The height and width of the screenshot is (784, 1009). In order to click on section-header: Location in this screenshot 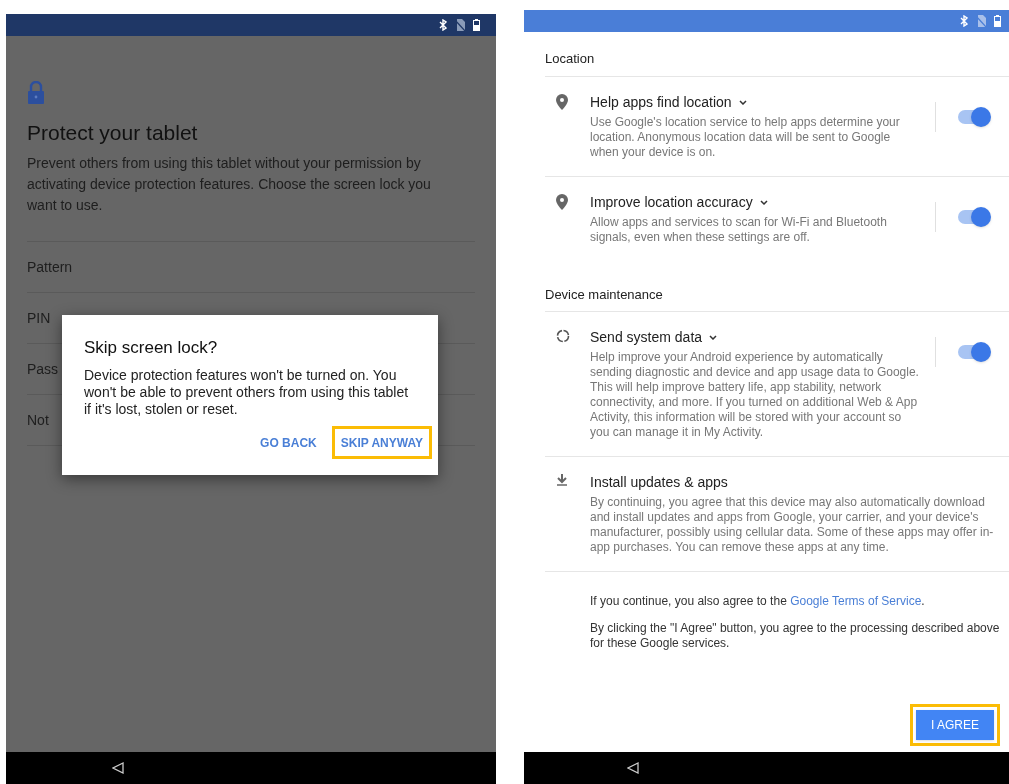, I will do `click(777, 54)`.